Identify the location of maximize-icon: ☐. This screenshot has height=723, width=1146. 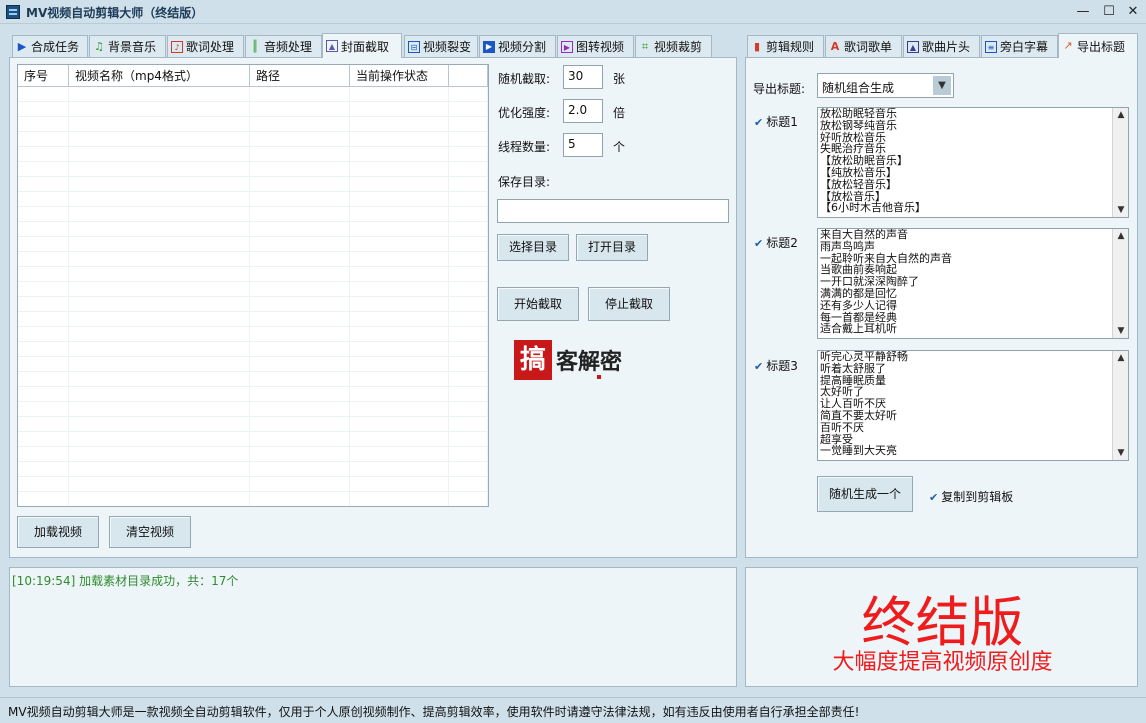
(1109, 12).